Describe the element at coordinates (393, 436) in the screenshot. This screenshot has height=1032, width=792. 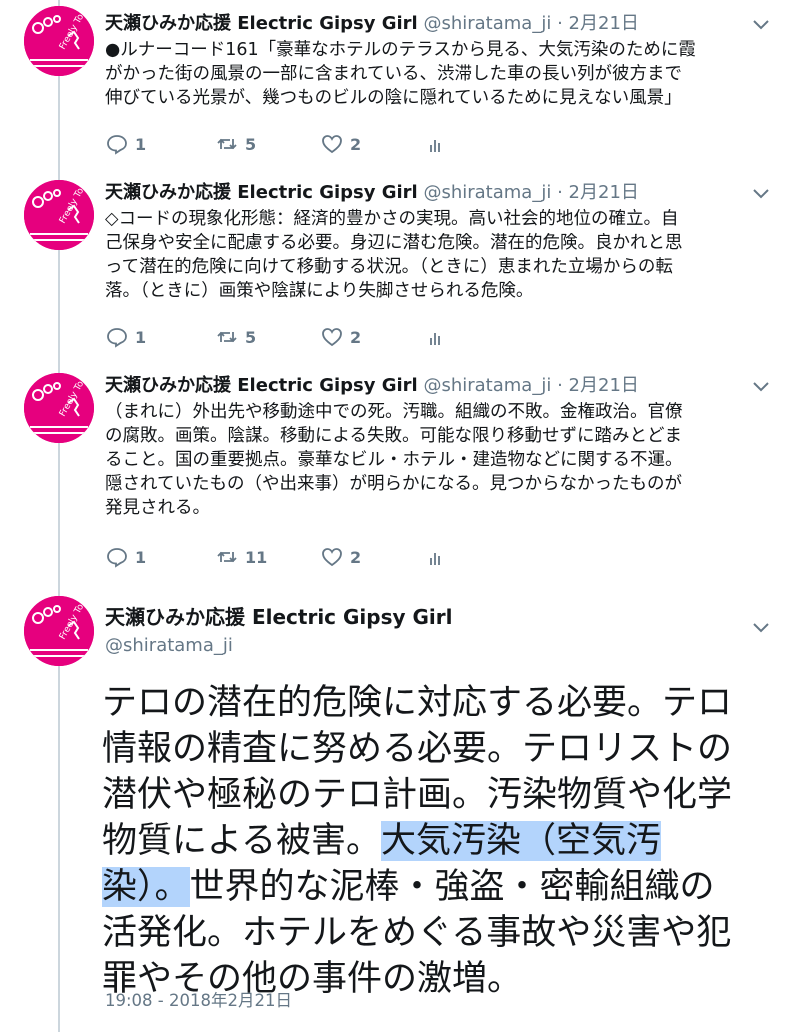
I see `tweet-text-line: の腐敗。画策。陰謀。移動による失敗。可能な限り移動せずに踏みとどま` at that location.